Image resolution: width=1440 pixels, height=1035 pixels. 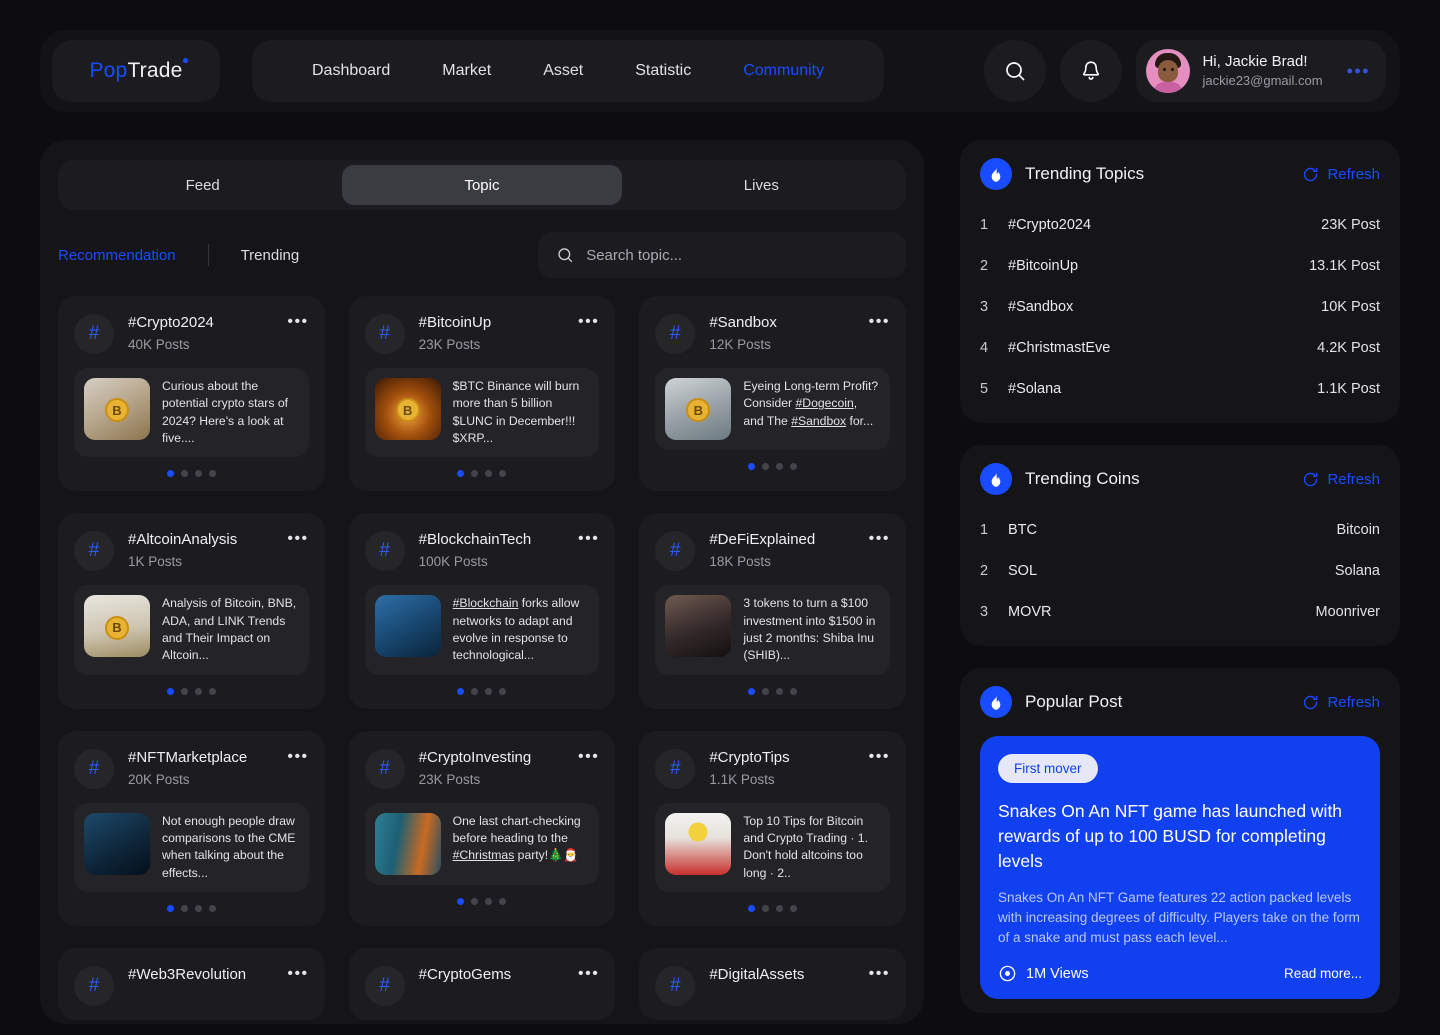 I want to click on trending-topic-row: 4 #ChristmastEve 4.2K Post, so click(x=1180, y=347).